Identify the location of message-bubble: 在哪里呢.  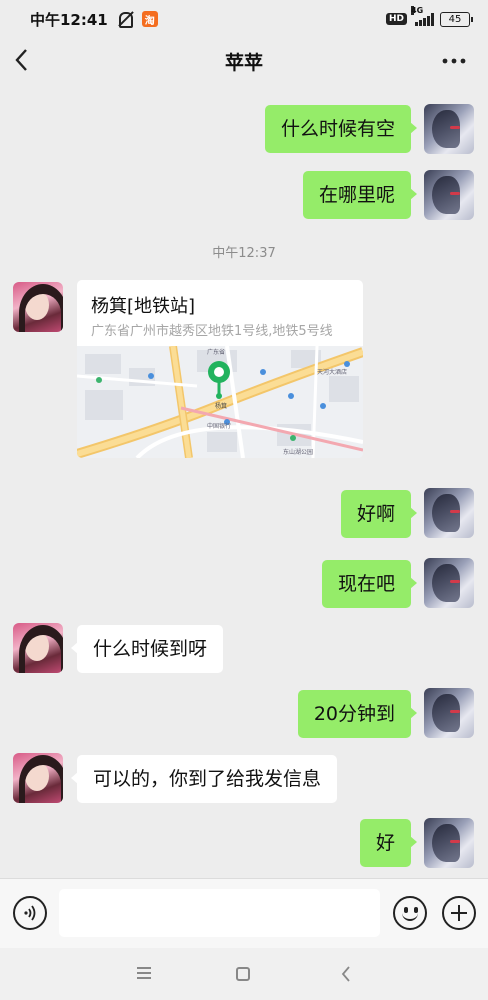
(360, 195).